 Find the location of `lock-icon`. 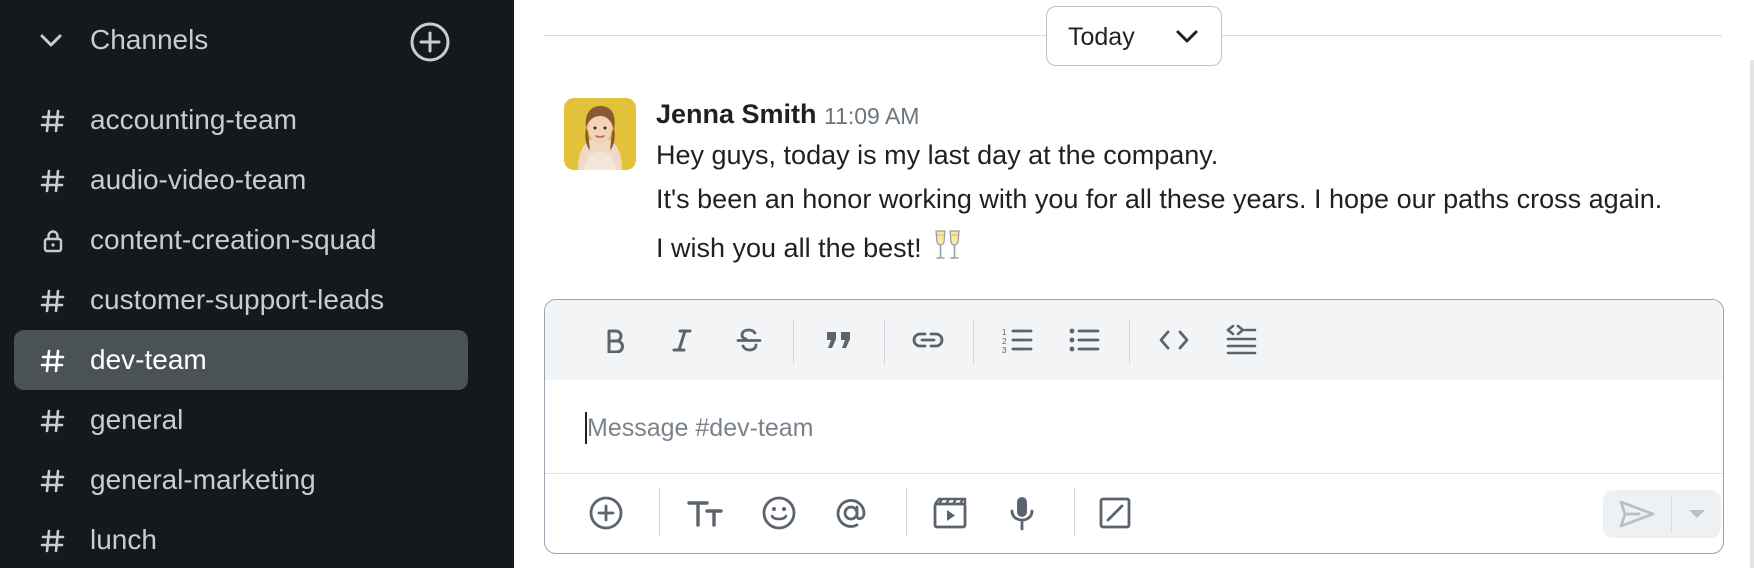

lock-icon is located at coordinates (53, 241).